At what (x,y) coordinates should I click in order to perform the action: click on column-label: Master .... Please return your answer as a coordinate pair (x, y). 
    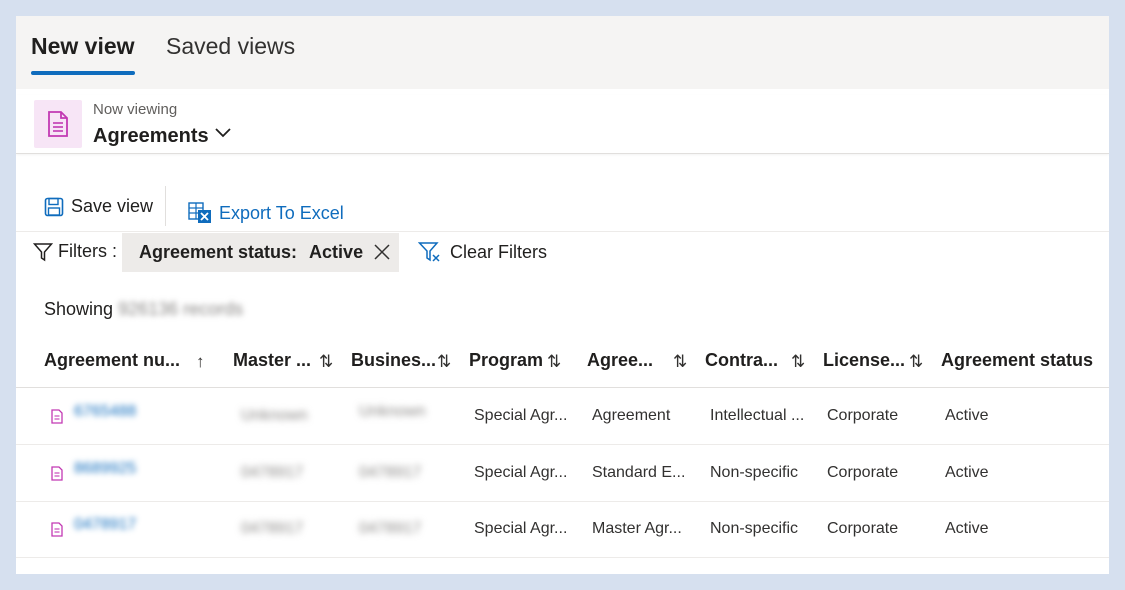
    Looking at the image, I should click on (272, 360).